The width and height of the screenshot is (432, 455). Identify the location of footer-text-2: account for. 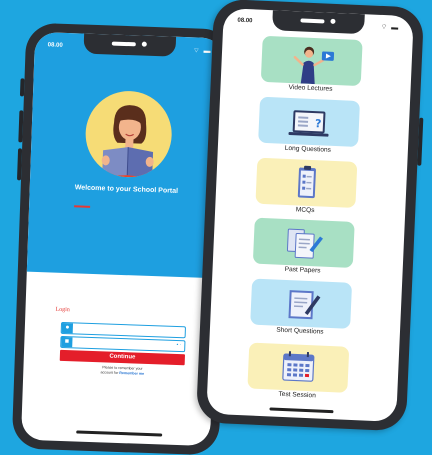
(109, 372).